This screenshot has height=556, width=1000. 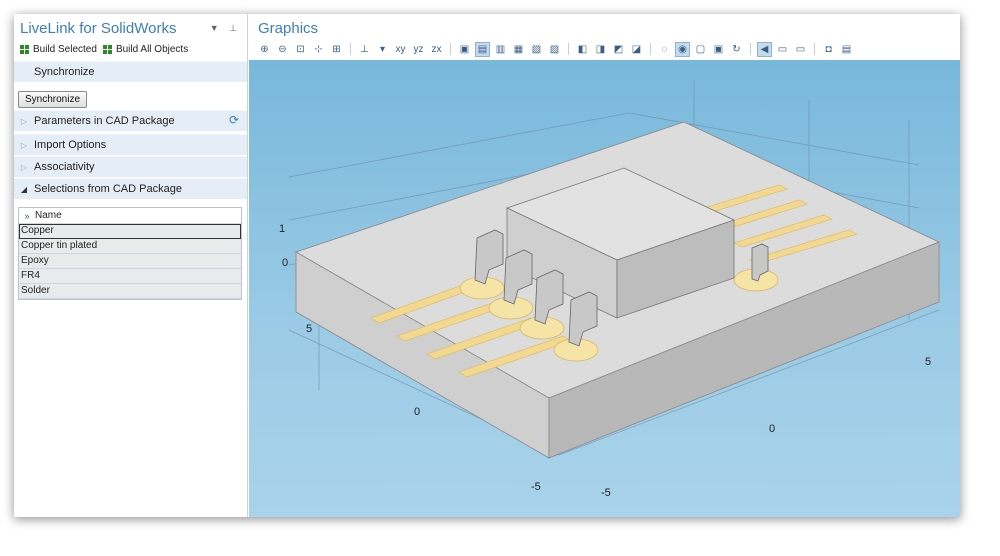 What do you see at coordinates (282, 49) in the screenshot?
I see `zoom-out-icon: ⊖` at bounding box center [282, 49].